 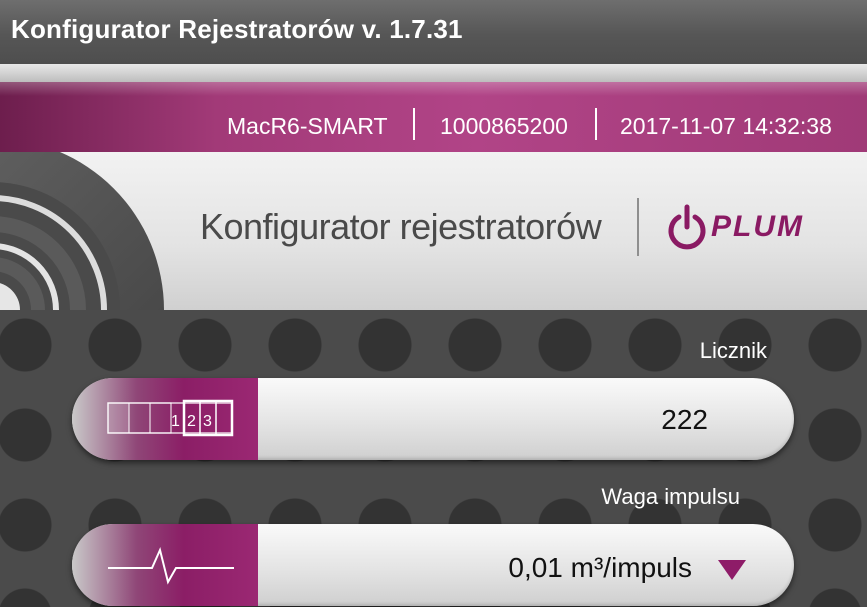 What do you see at coordinates (433, 419) in the screenshot?
I see `counter-field: 1 2 3 222` at bounding box center [433, 419].